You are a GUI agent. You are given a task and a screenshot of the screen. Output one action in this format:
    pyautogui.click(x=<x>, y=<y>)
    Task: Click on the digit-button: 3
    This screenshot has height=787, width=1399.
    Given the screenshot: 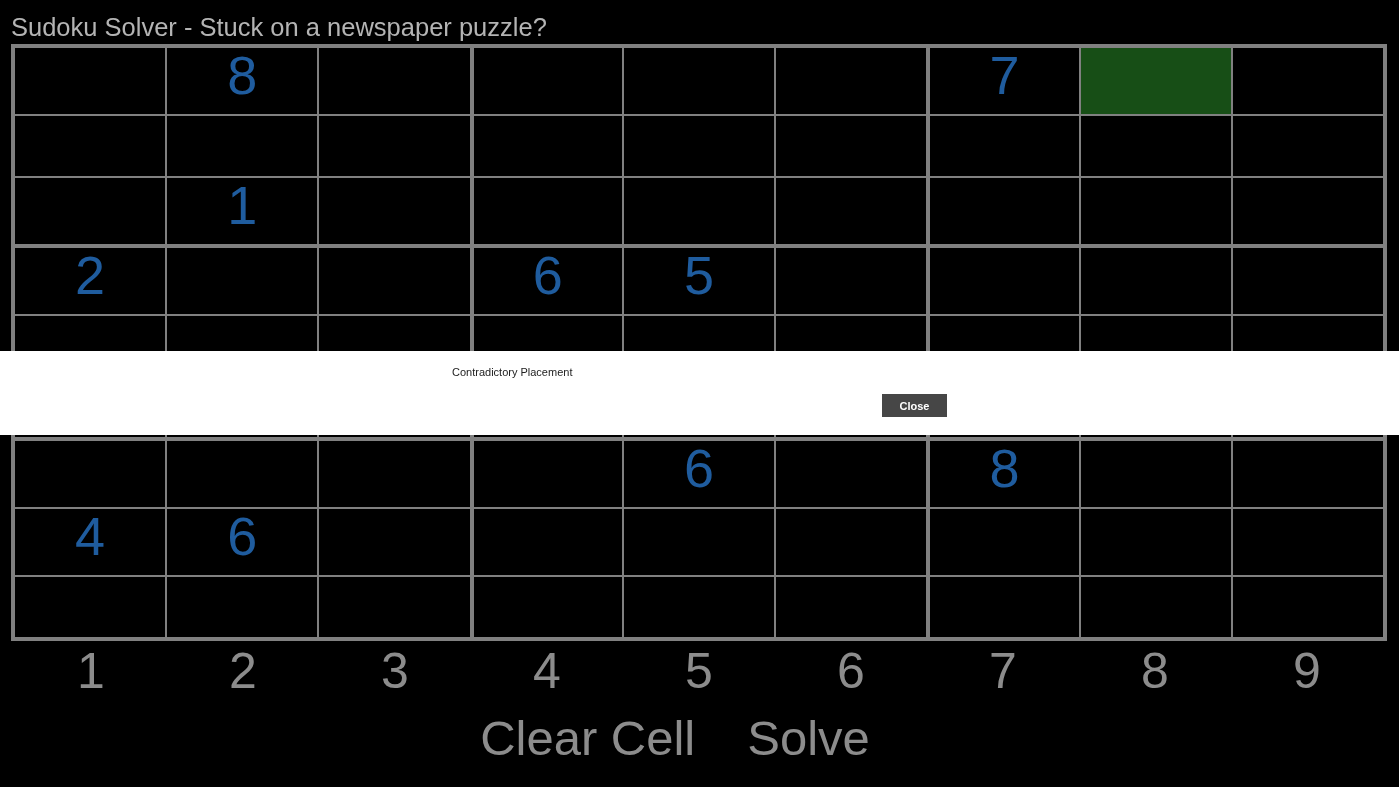 What is the action you would take?
    pyautogui.click(x=395, y=671)
    